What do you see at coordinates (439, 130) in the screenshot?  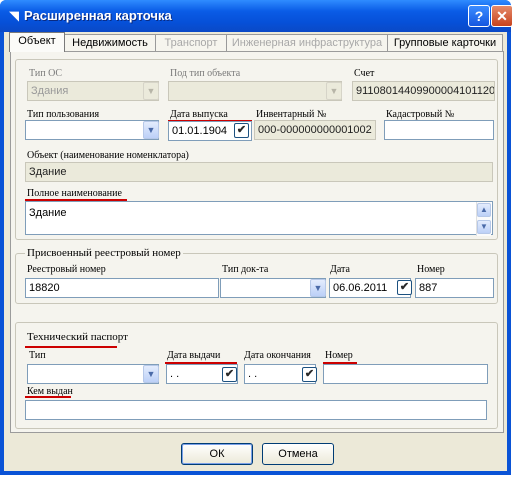 I see `cadastral-no-field` at bounding box center [439, 130].